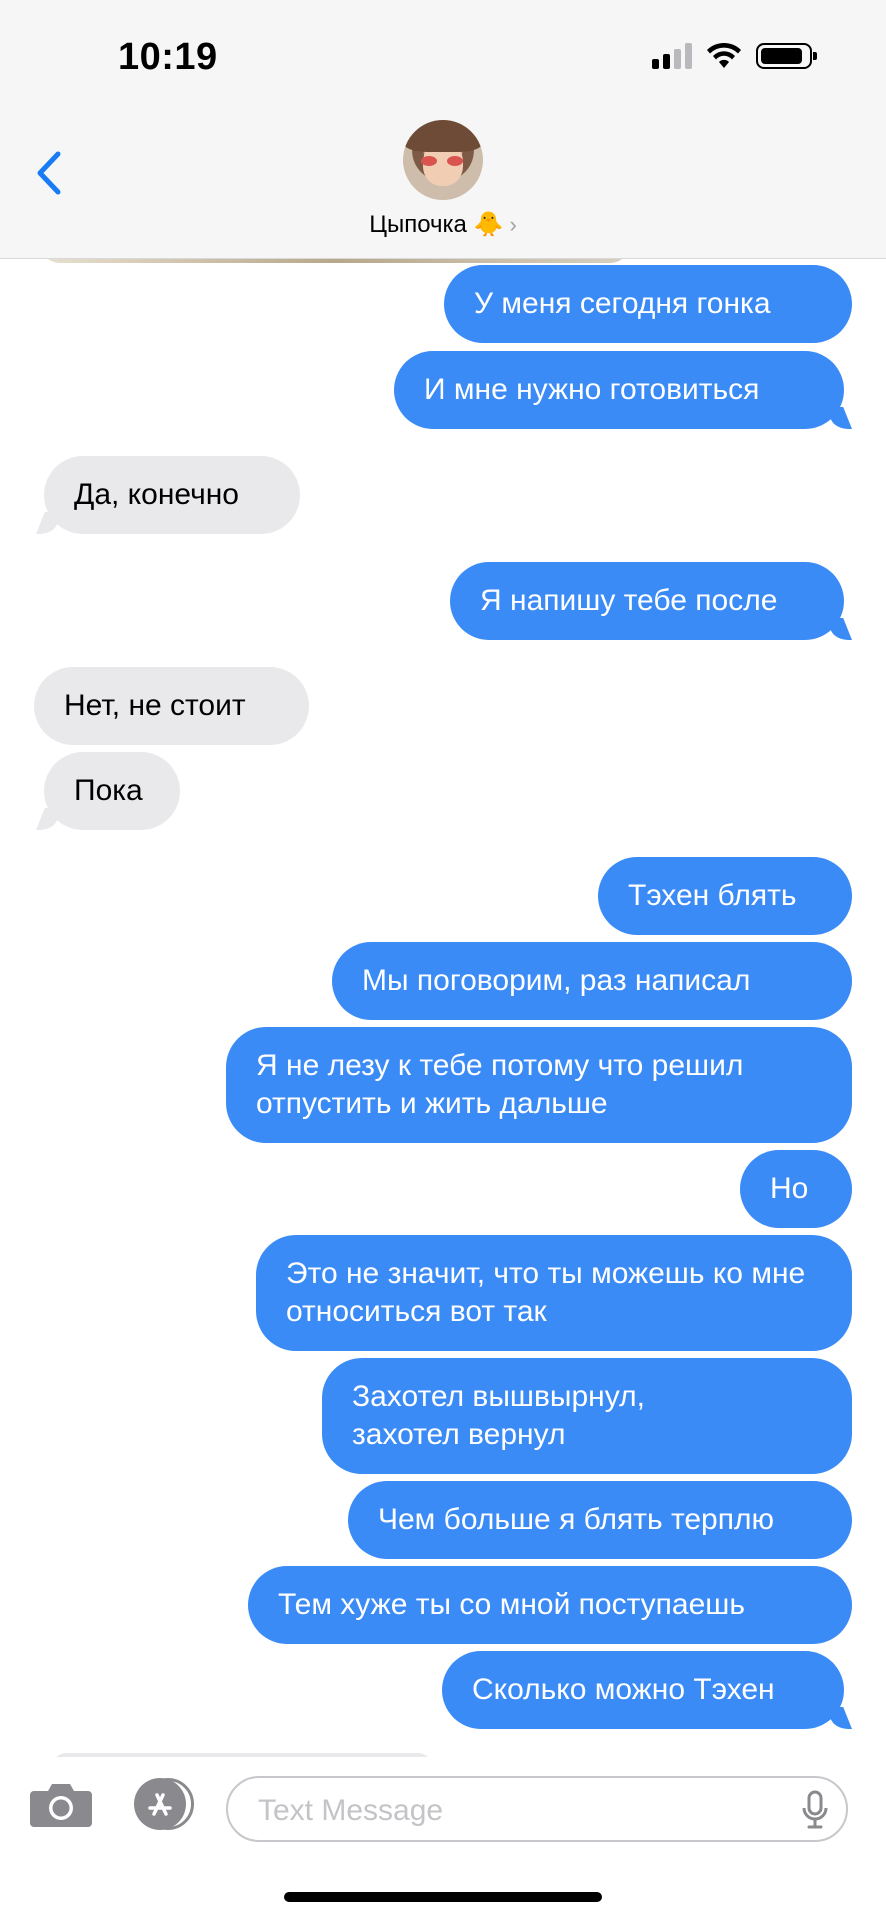 The height and width of the screenshot is (1920, 886). I want to click on contact-name-row: Цыпочка 🐥 ›, so click(443, 224).